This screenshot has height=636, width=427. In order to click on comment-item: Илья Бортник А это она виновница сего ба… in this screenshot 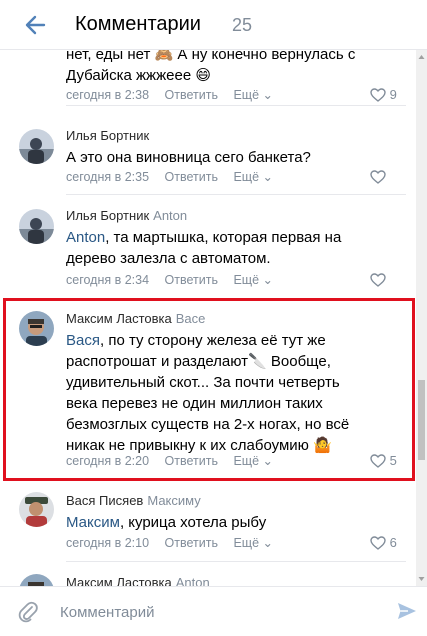, I will do `click(208, 155)`.